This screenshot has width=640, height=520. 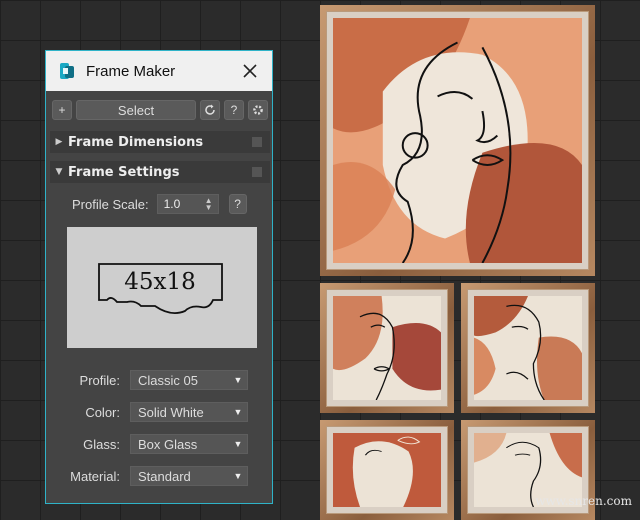 What do you see at coordinates (160, 282) in the screenshot?
I see `profile-size-text: 45x18` at bounding box center [160, 282].